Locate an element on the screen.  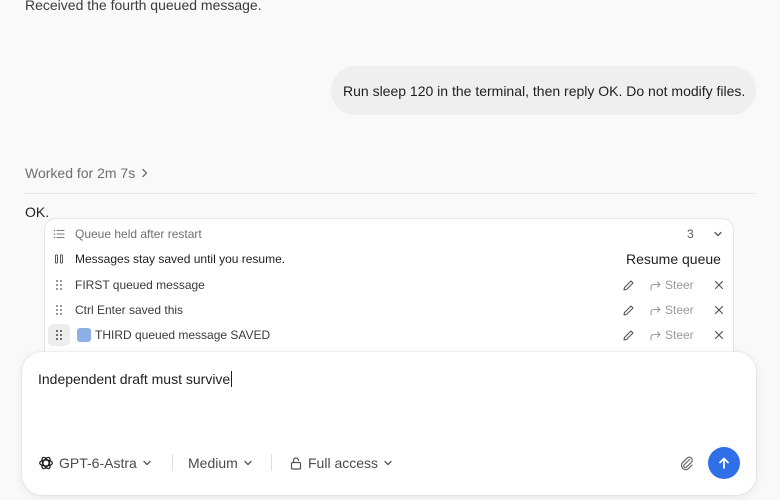
composer-input: Independent draft must survive is located at coordinates (135, 379).